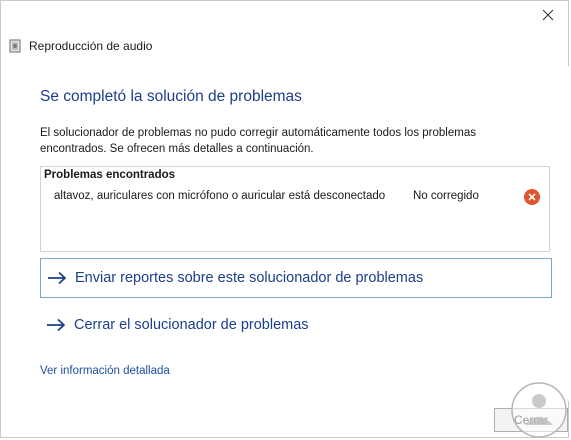 This screenshot has width=571, height=440. I want to click on window-title: Reproducción de audio, so click(91, 46).